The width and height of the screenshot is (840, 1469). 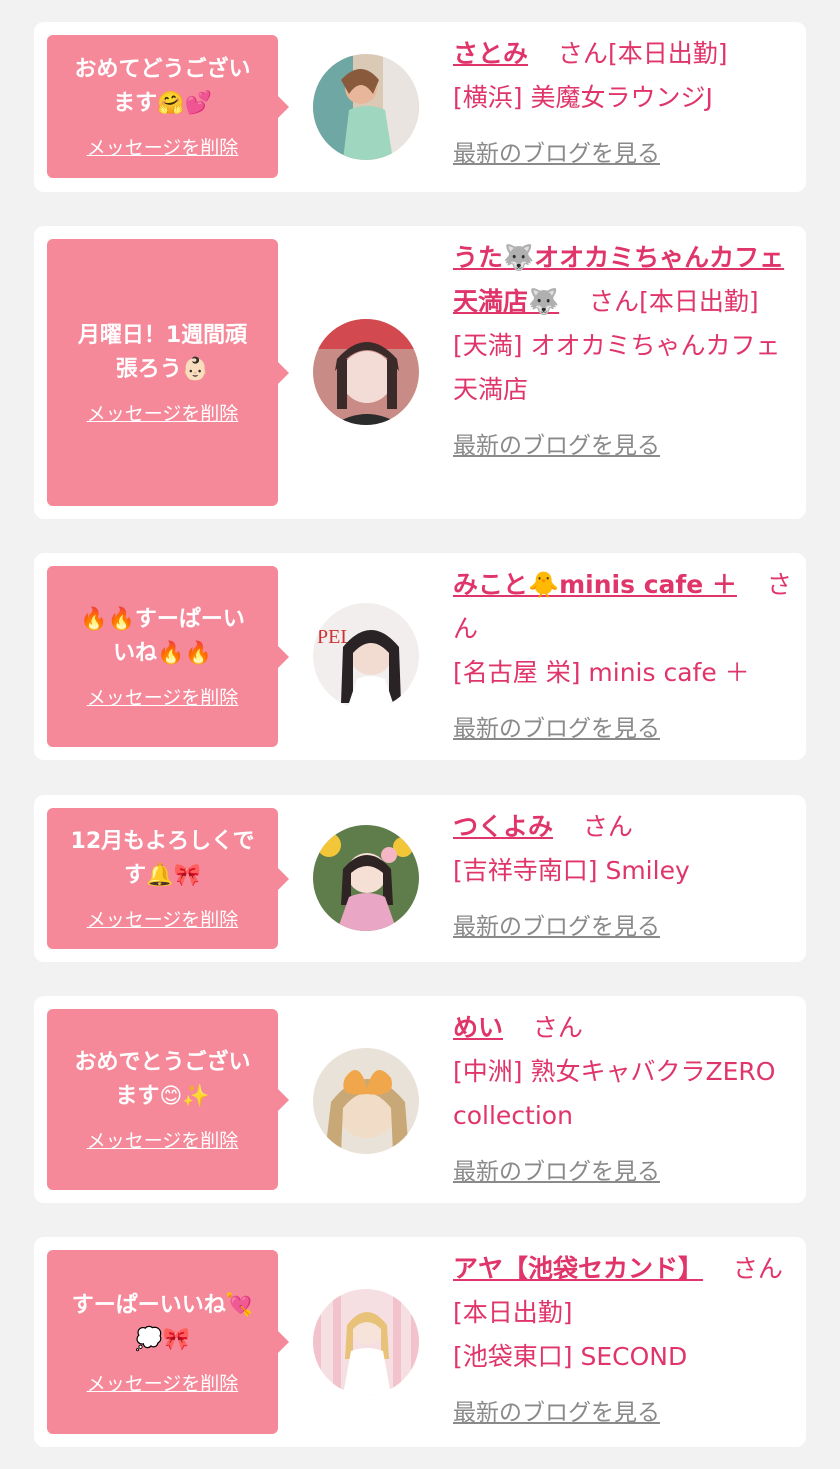 I want to click on message-text: 12月もよろしくで す🔔🎀, so click(x=162, y=858).